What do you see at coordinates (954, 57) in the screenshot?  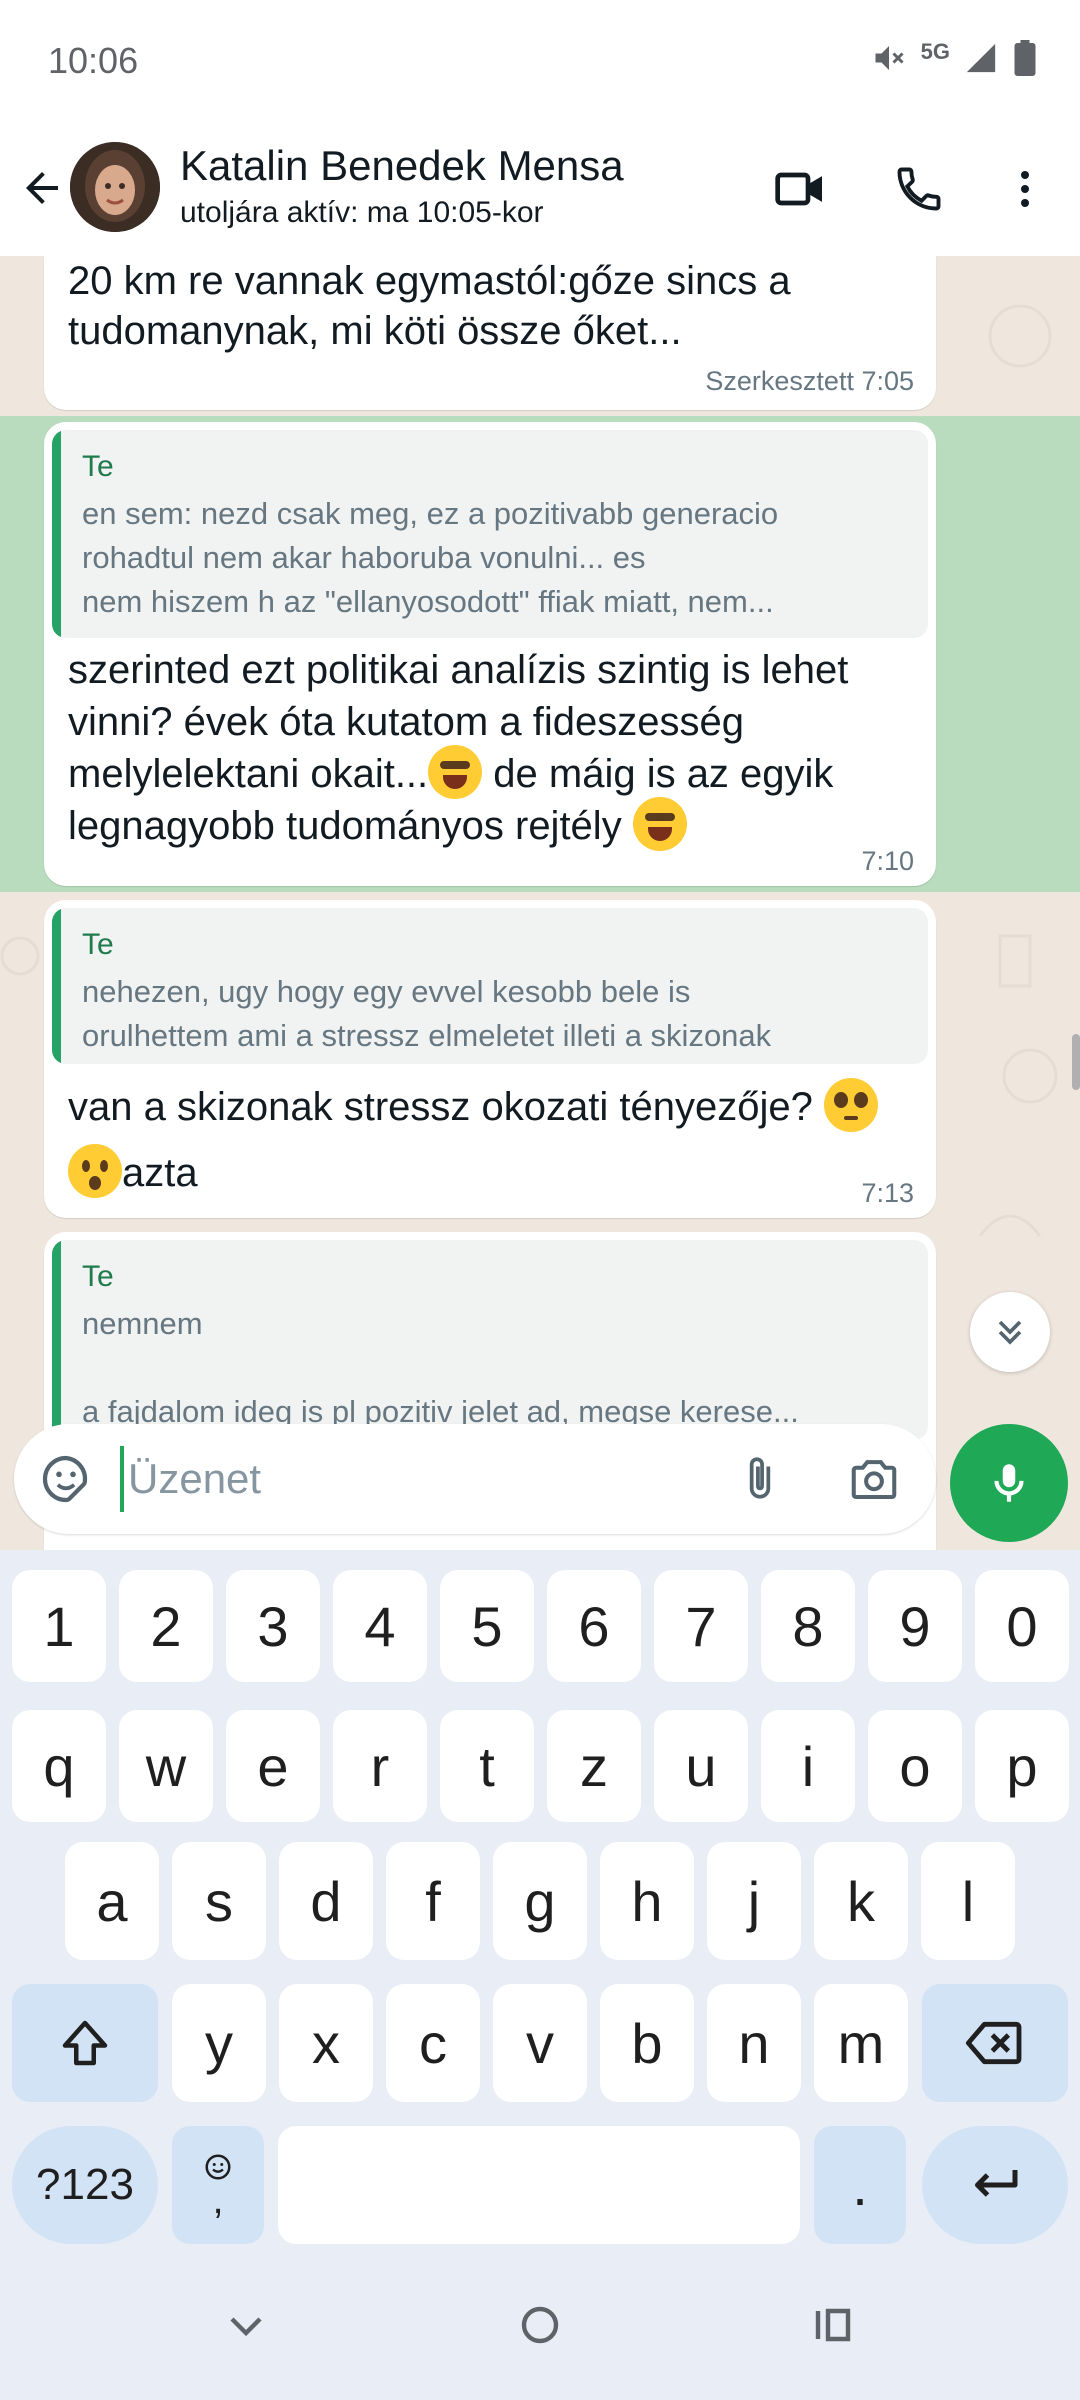 I see `status-icons: 5G` at bounding box center [954, 57].